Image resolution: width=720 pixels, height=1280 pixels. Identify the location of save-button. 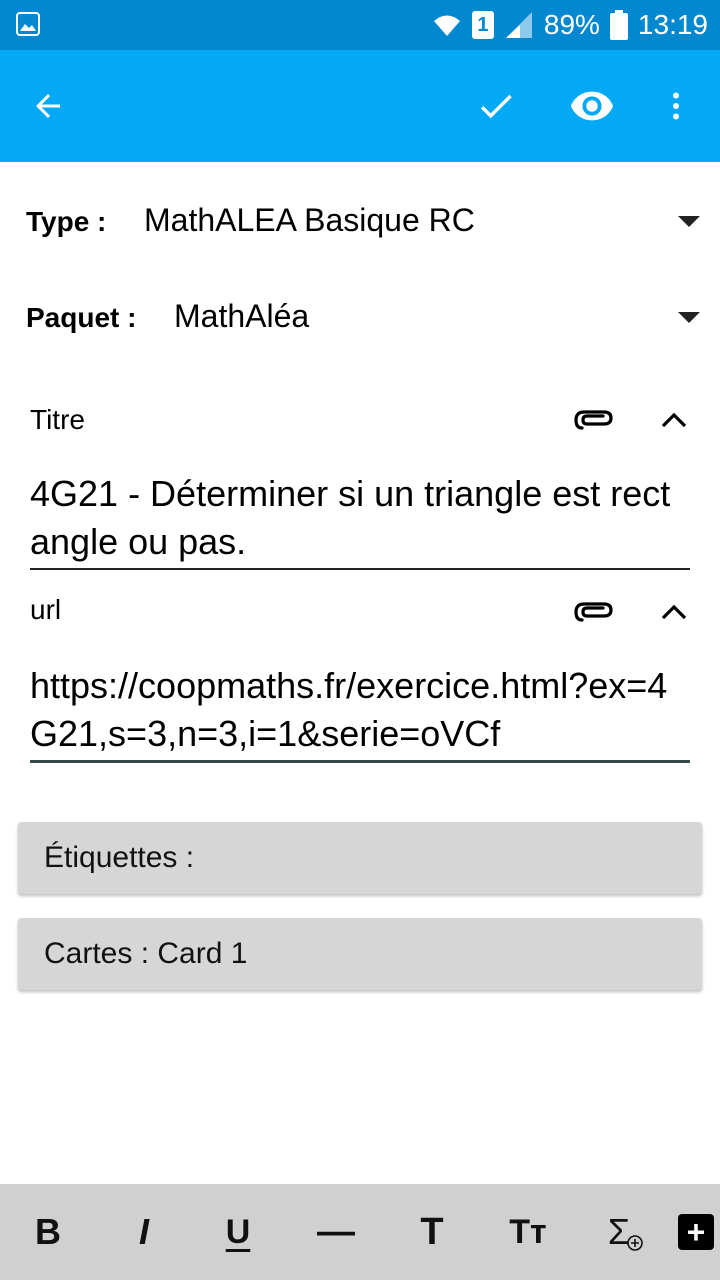
(496, 106).